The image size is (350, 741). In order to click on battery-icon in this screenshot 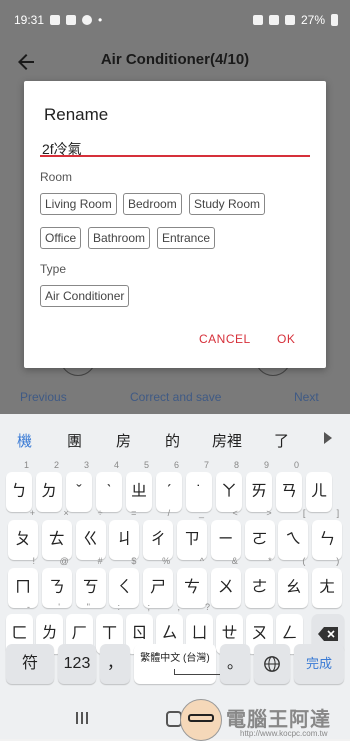, I will do `click(334, 20)`.